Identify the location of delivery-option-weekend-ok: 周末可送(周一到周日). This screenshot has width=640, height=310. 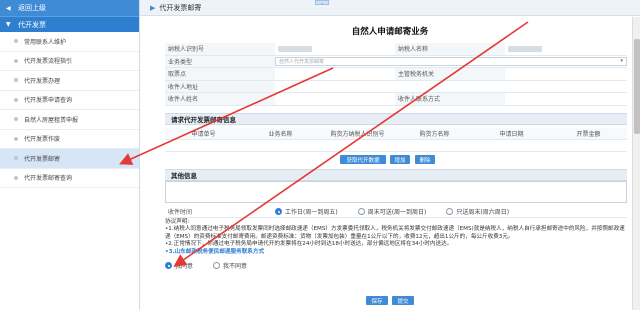
(392, 211).